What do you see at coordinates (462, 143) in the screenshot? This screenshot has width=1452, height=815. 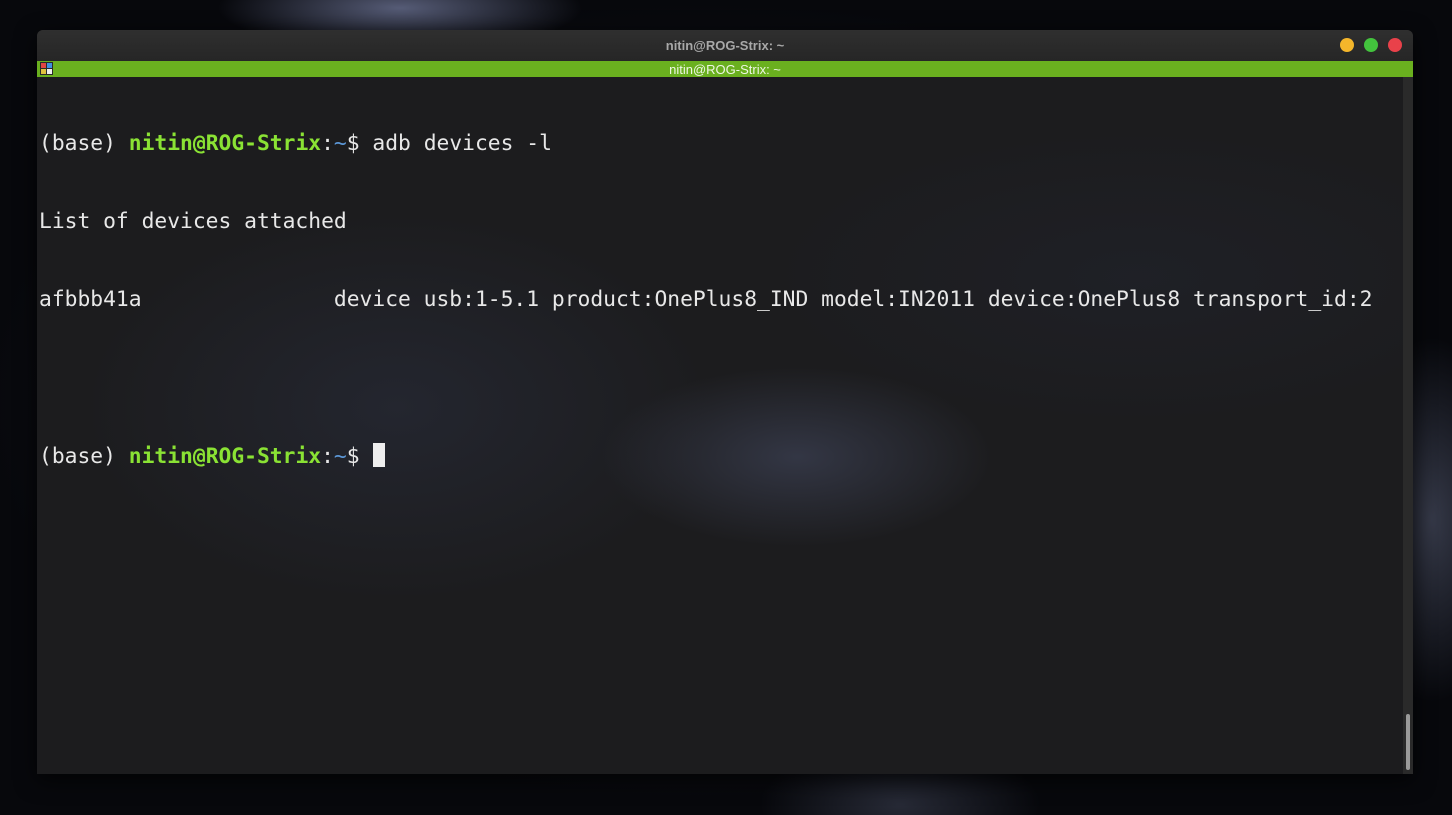 I see `command-text: adb devices -l` at bounding box center [462, 143].